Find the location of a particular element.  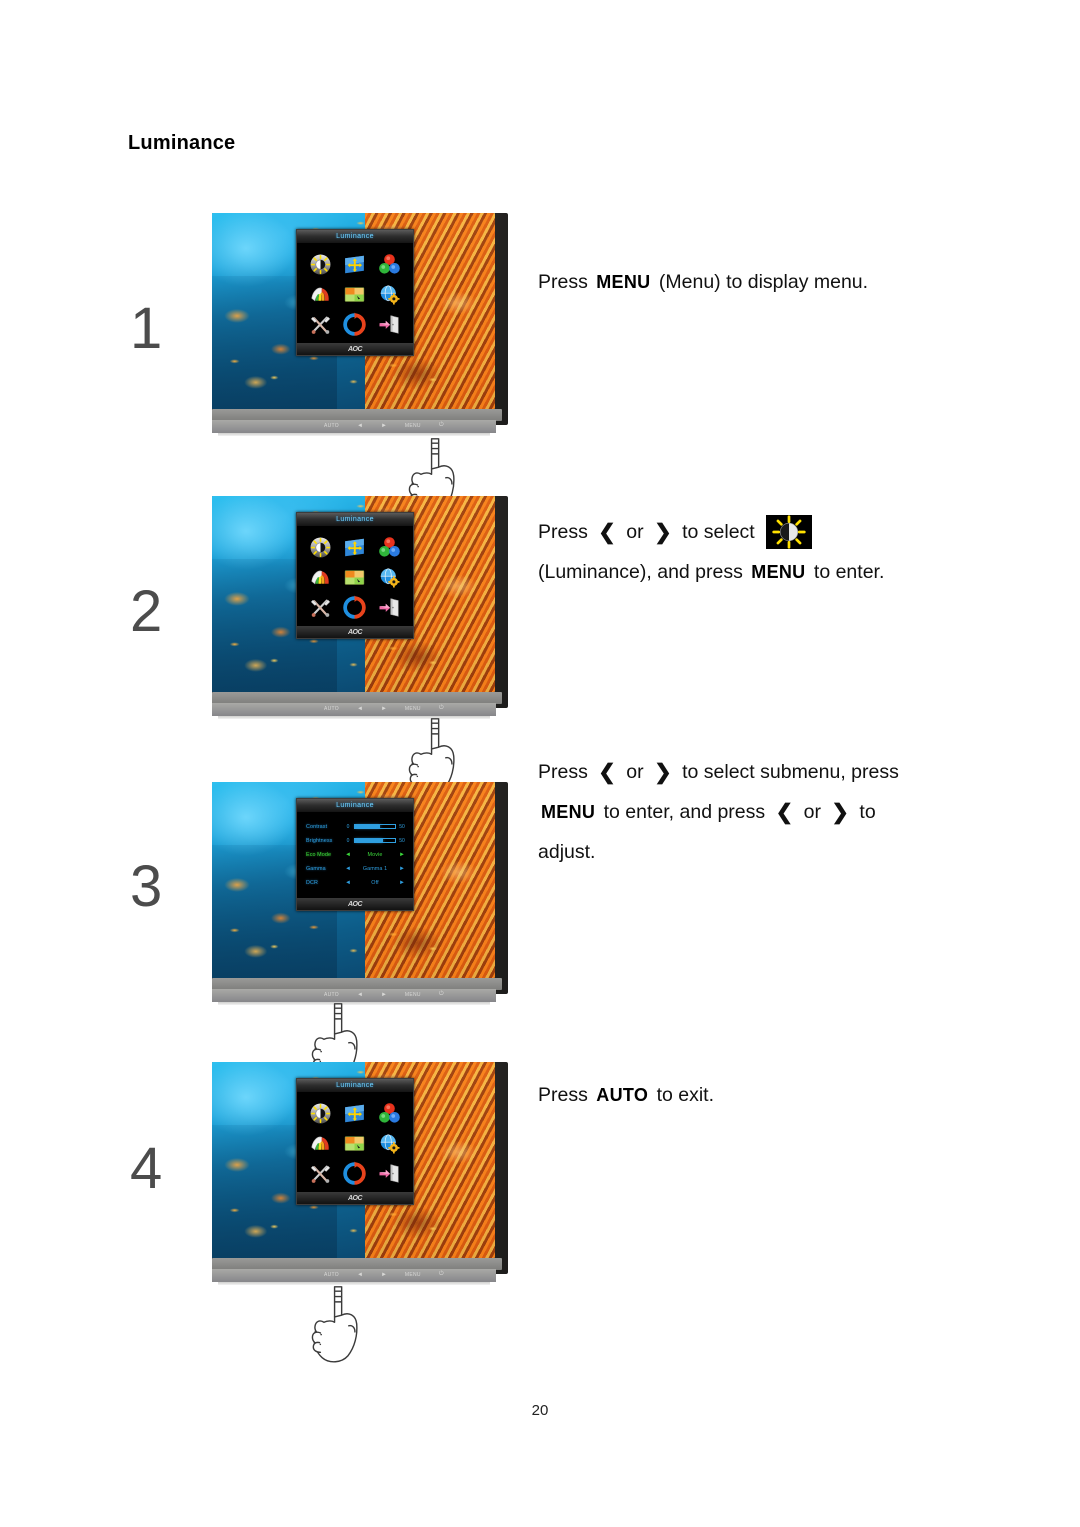

key-badge-auto: AUTO is located at coordinates (622, 1095).